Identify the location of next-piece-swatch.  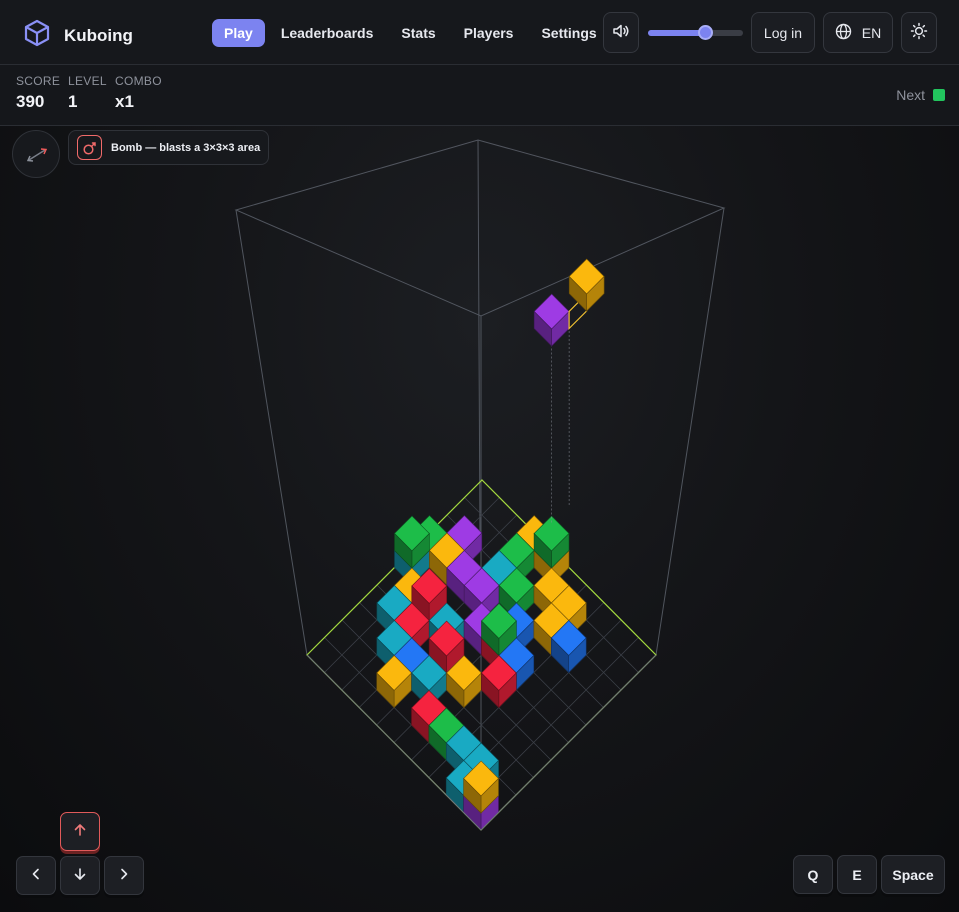
(939, 95).